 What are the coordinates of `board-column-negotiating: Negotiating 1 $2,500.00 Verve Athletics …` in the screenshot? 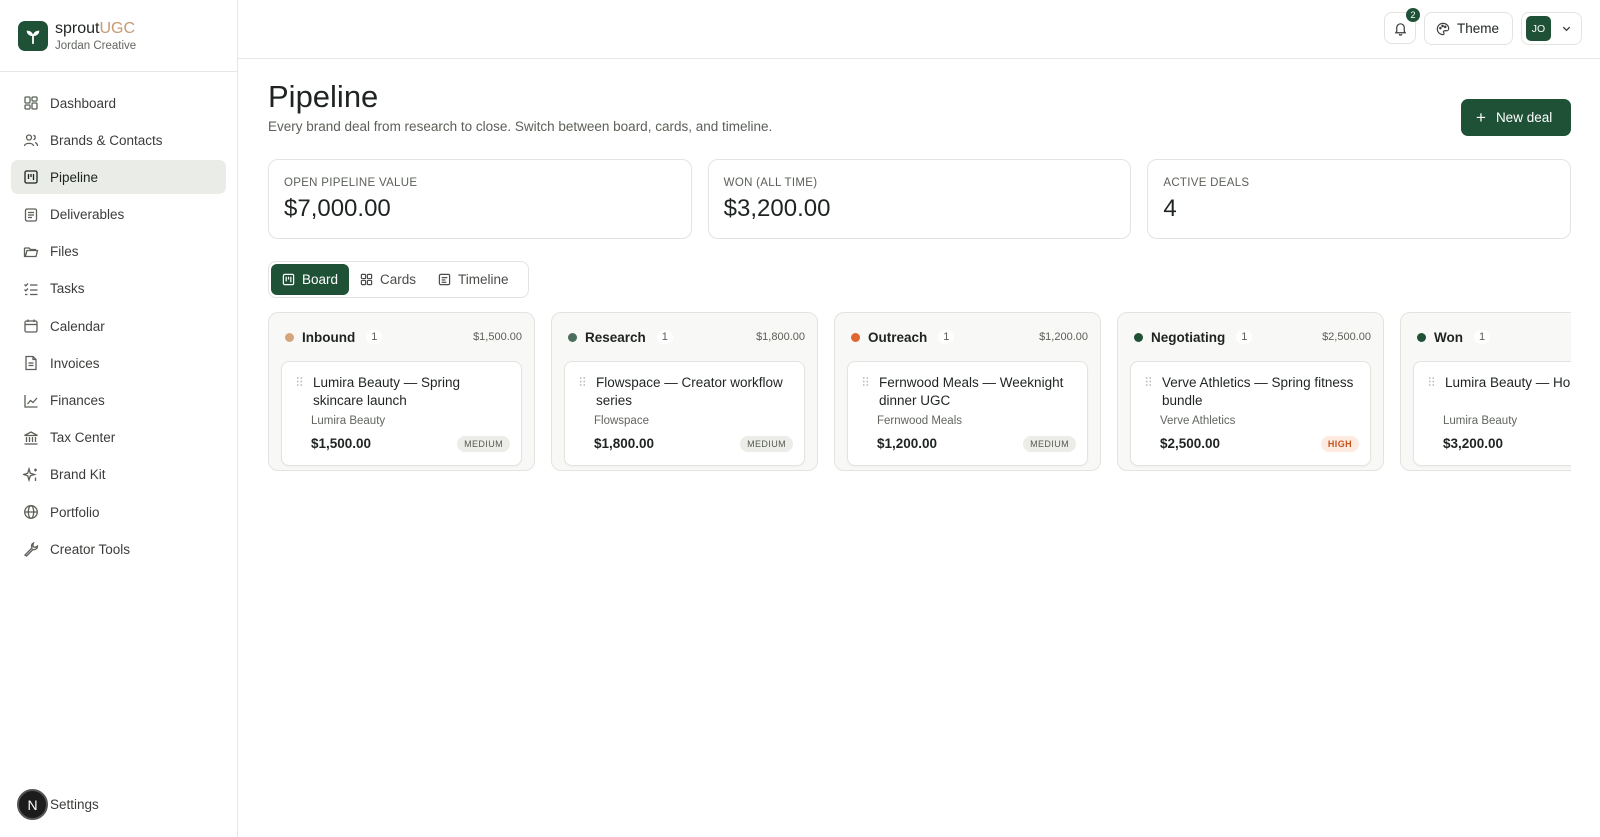 It's located at (1250, 391).